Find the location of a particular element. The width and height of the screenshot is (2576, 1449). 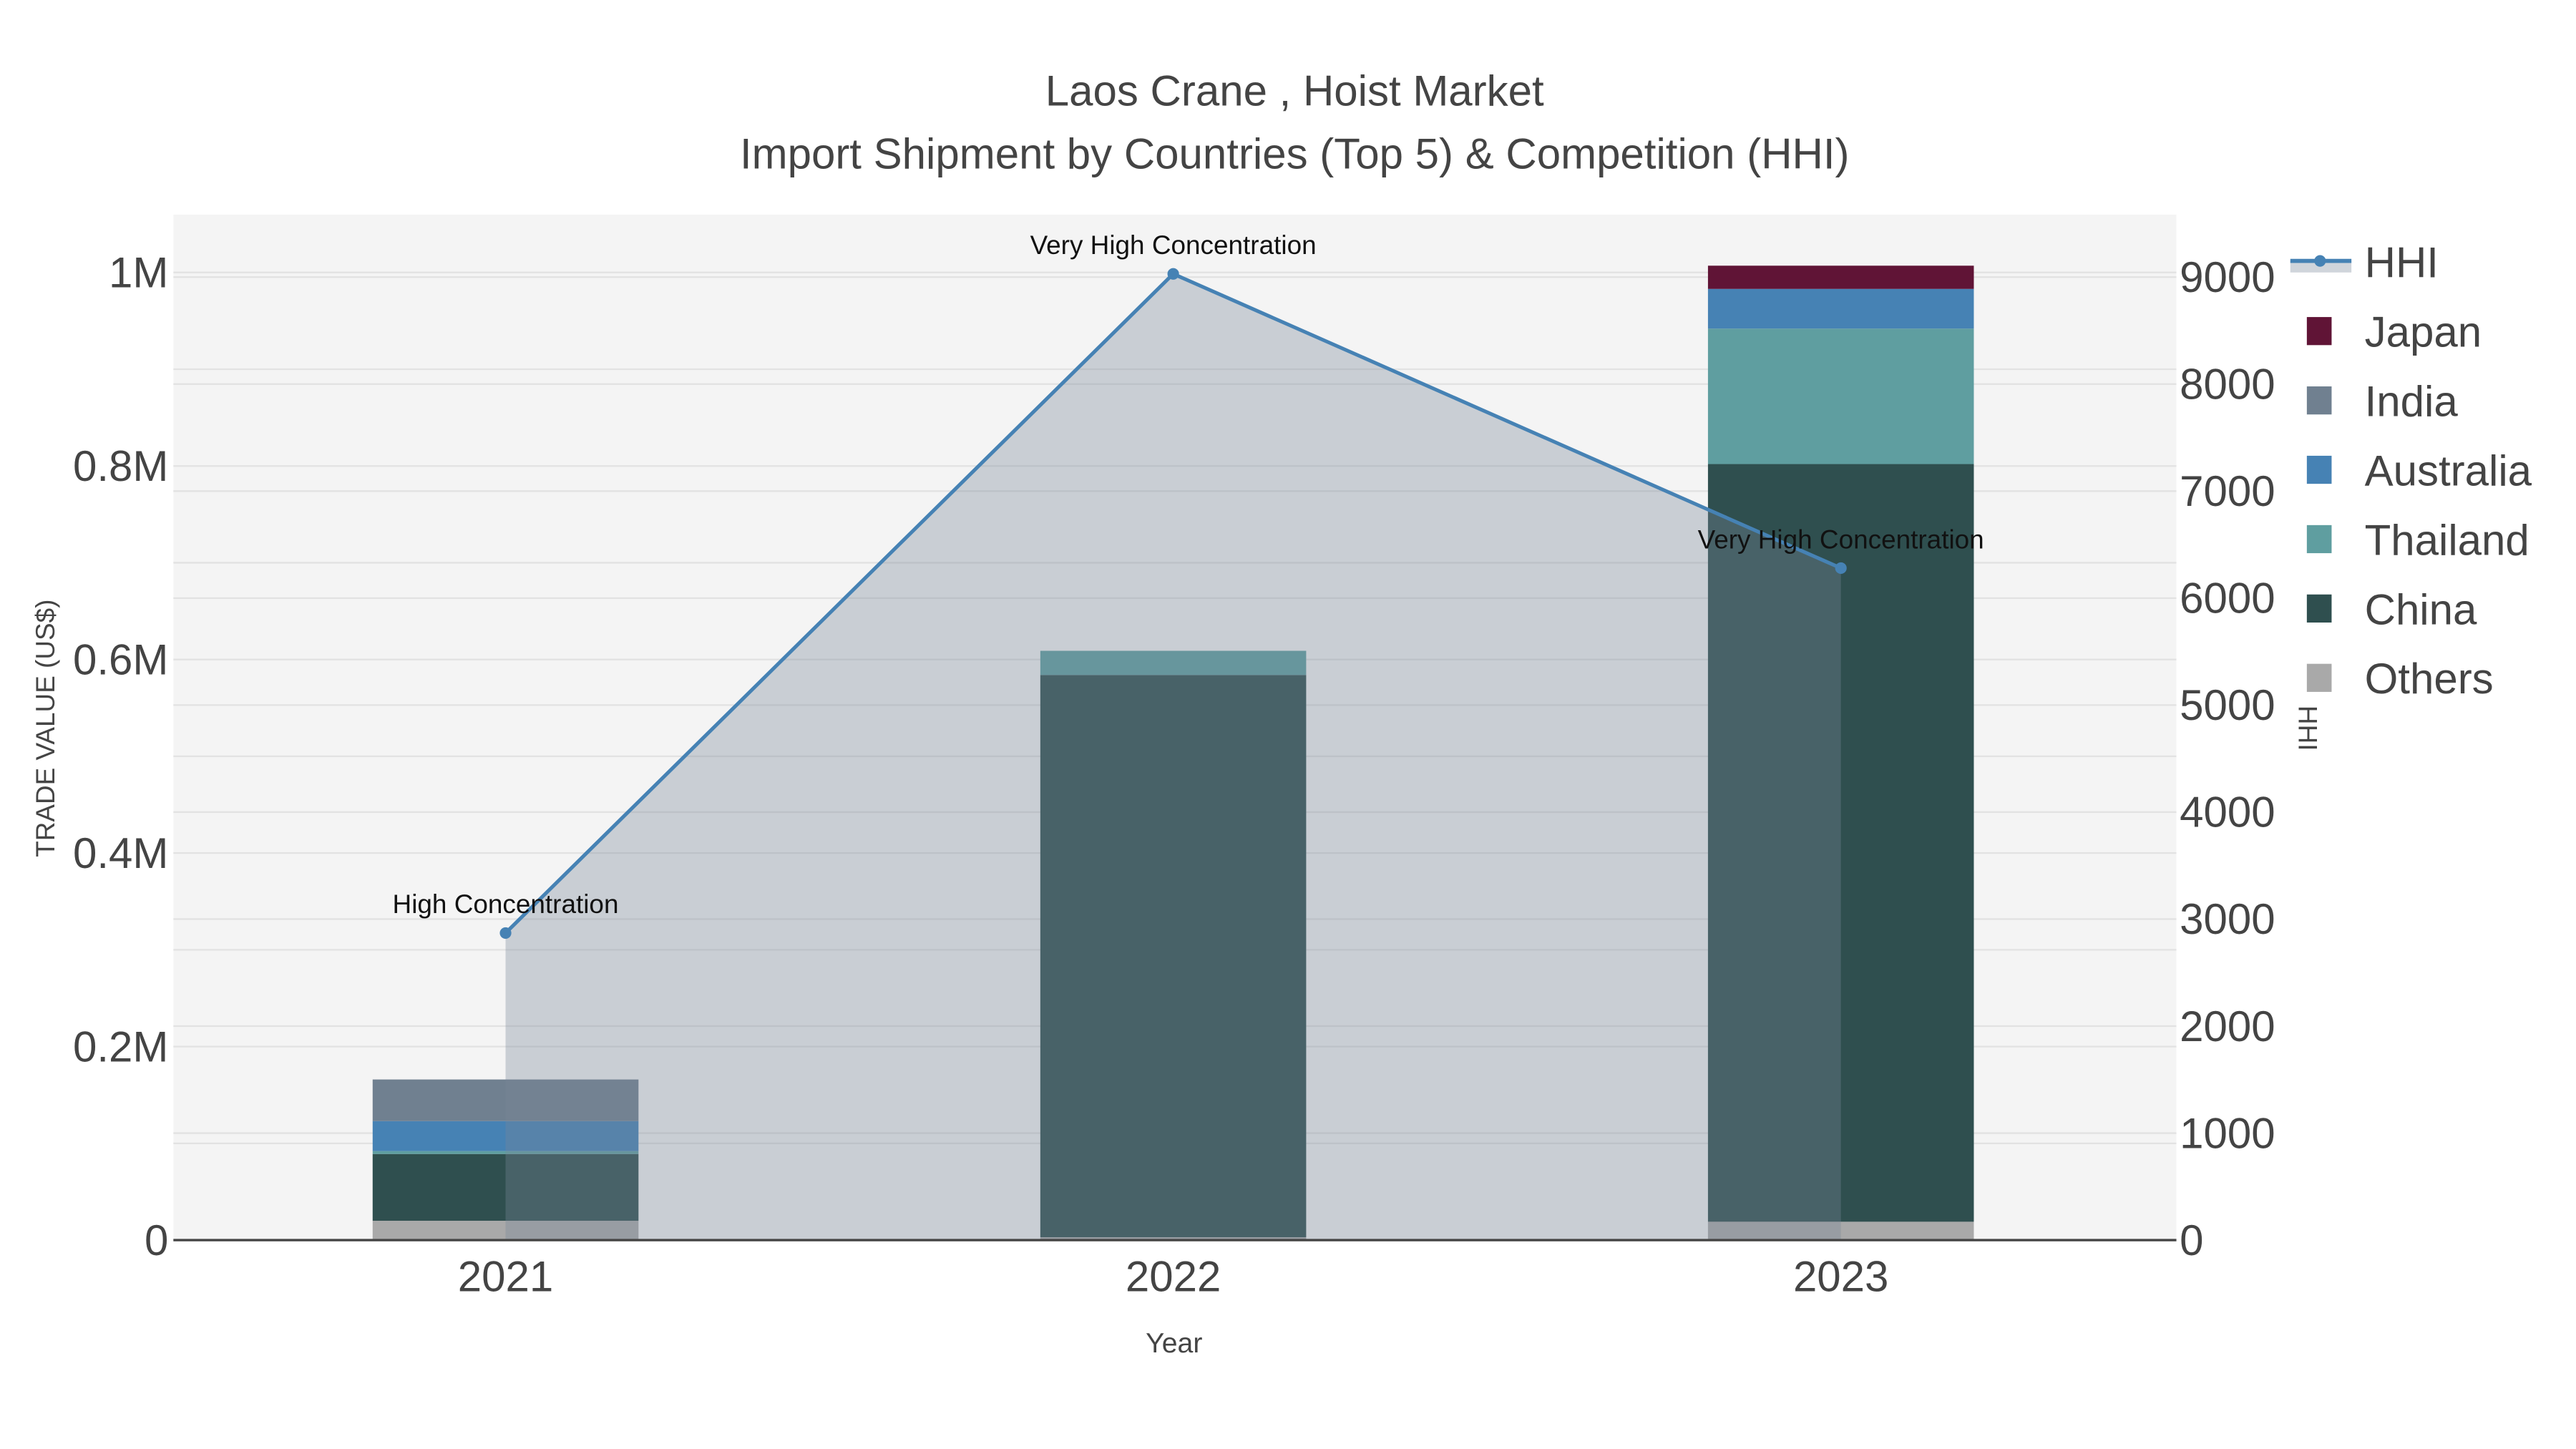

legend-swatch-china is located at coordinates (2319, 608).